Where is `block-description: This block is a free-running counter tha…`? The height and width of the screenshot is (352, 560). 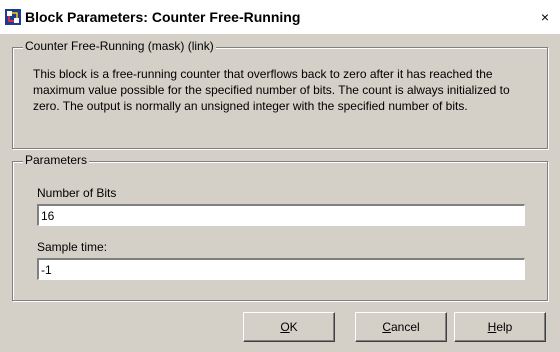
block-description: This block is a free-running counter tha… is located at coordinates (271, 90).